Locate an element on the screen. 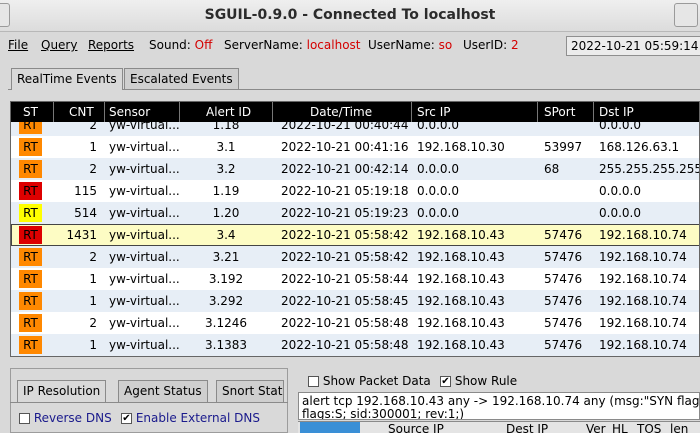 This screenshot has width=700, height=433. show-rule-label: Show Rule is located at coordinates (486, 381).